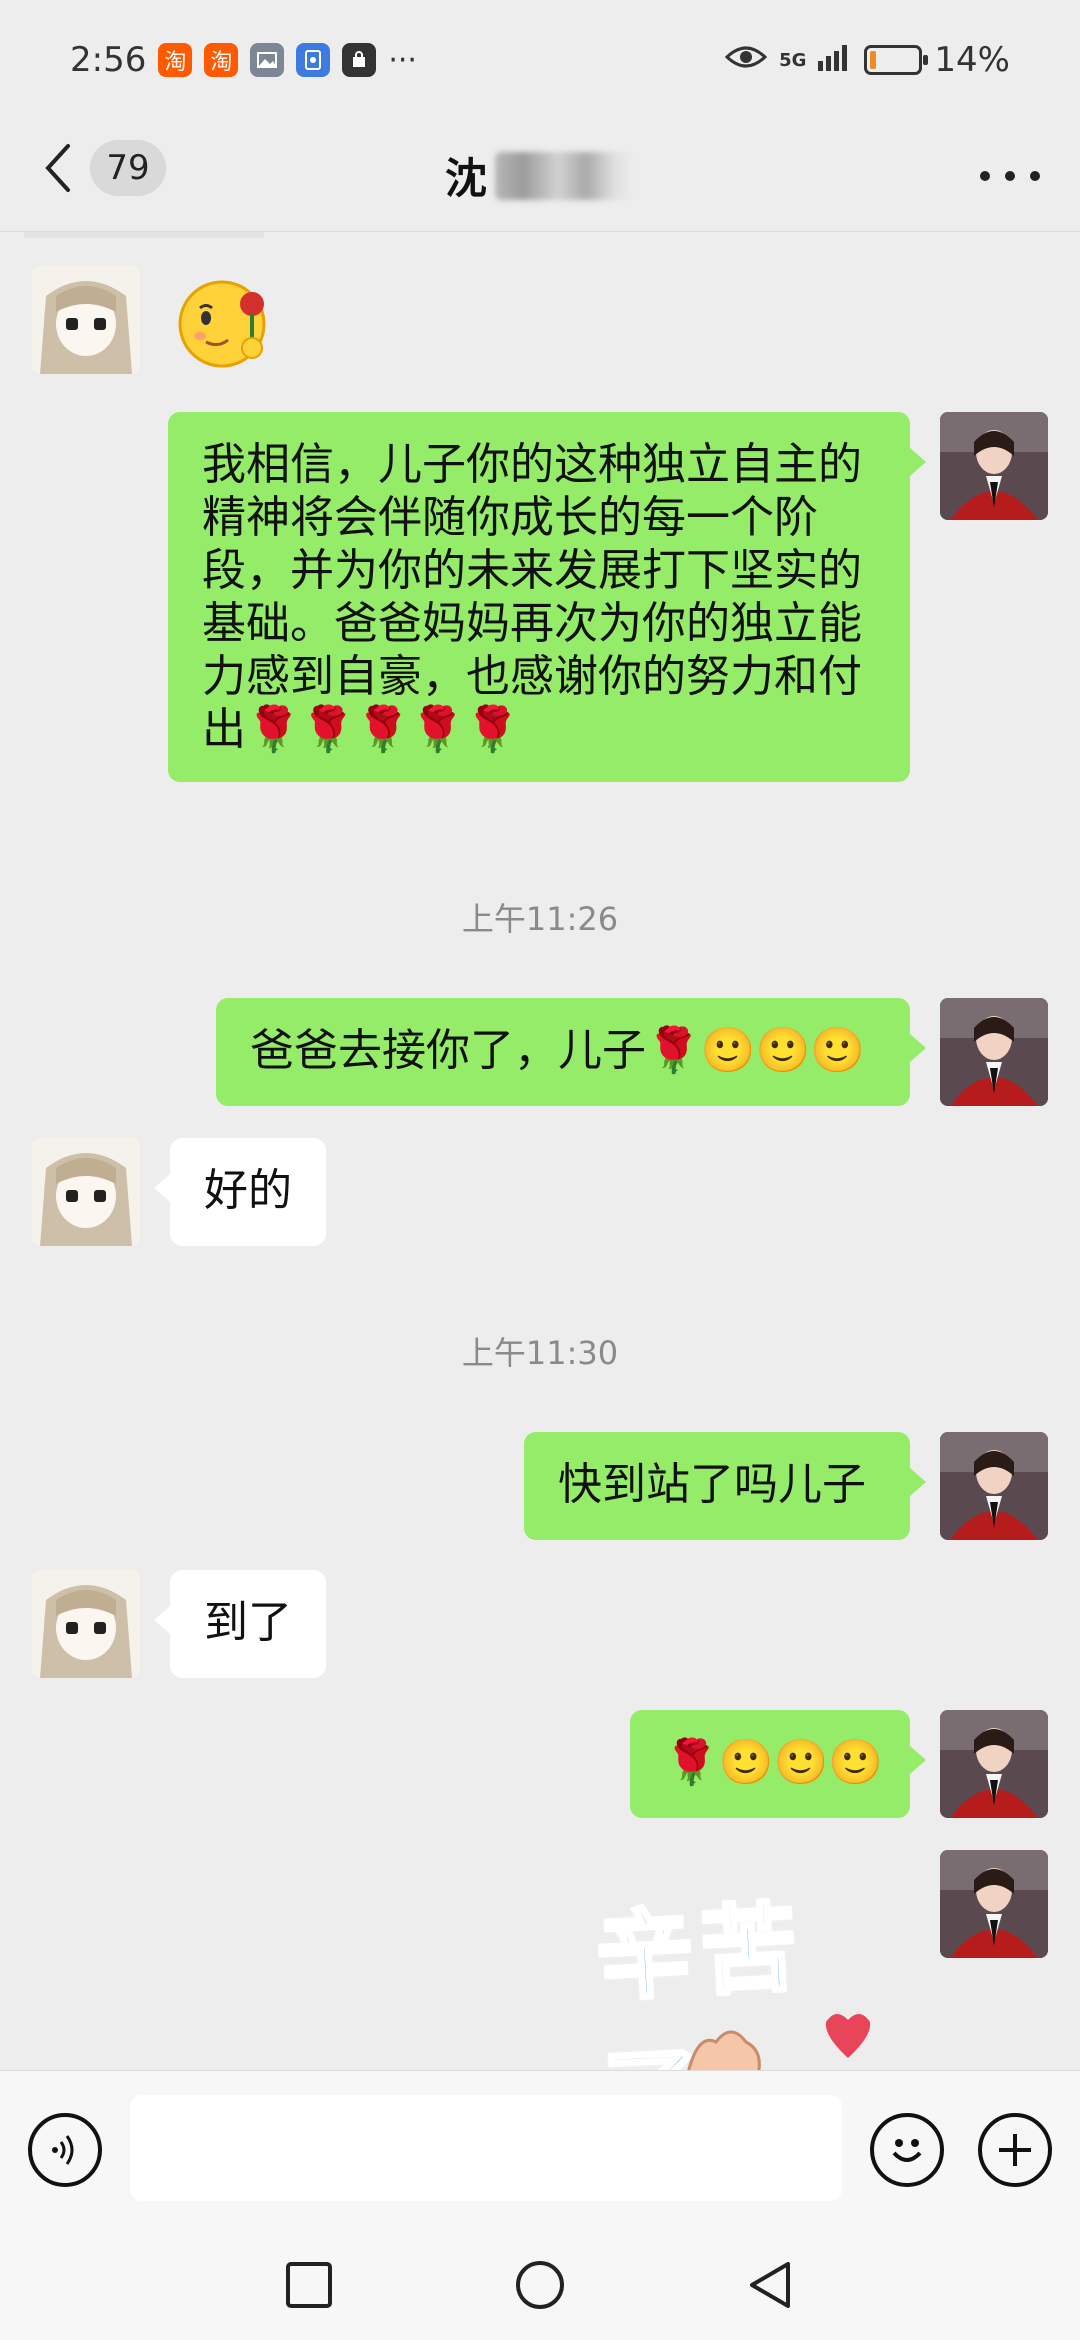  What do you see at coordinates (309, 2285) in the screenshot?
I see `recent-apps-button` at bounding box center [309, 2285].